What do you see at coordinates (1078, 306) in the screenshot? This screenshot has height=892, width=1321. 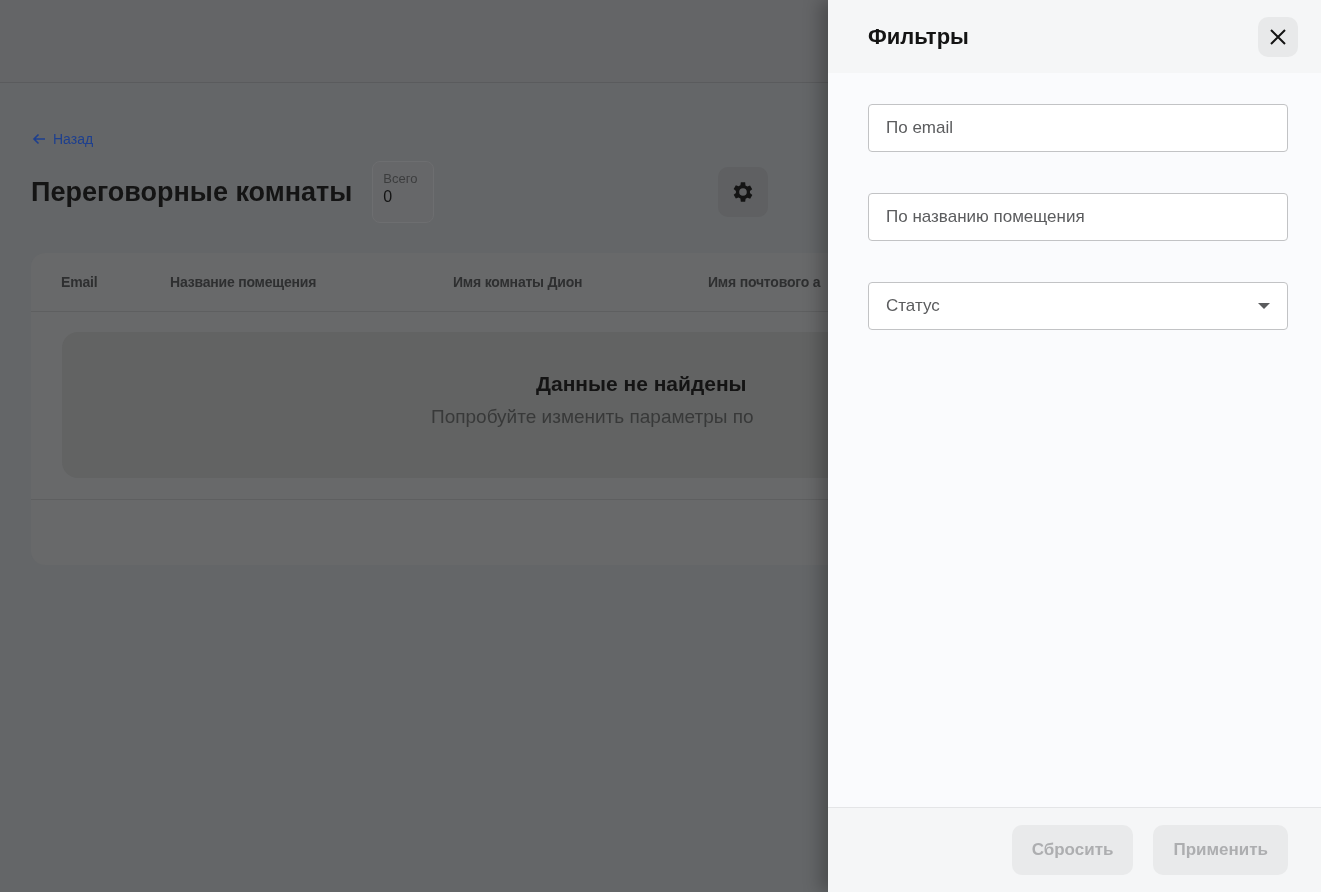 I see `status-select: Статус` at bounding box center [1078, 306].